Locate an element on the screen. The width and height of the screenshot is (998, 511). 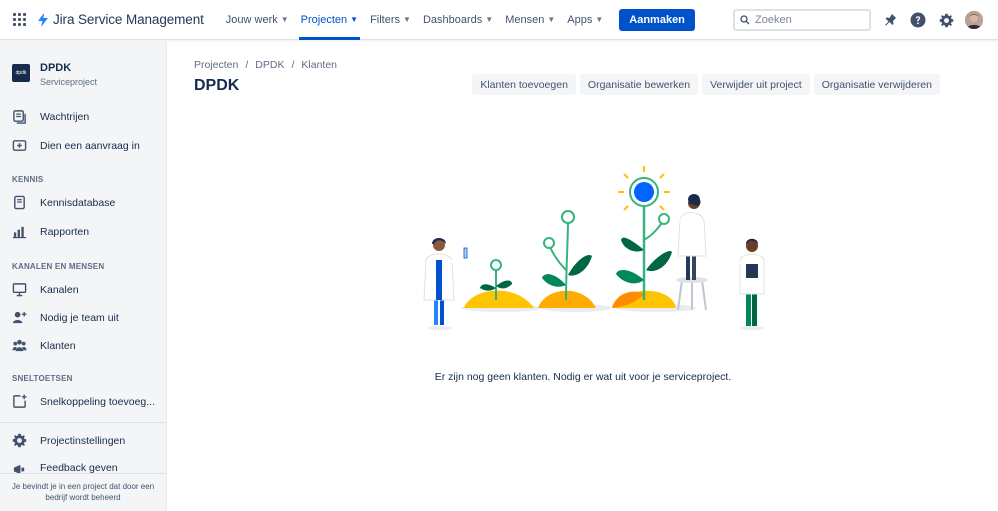
sidebar-item-wachtrijen: Wachtrijen is located at coordinates (87, 116).